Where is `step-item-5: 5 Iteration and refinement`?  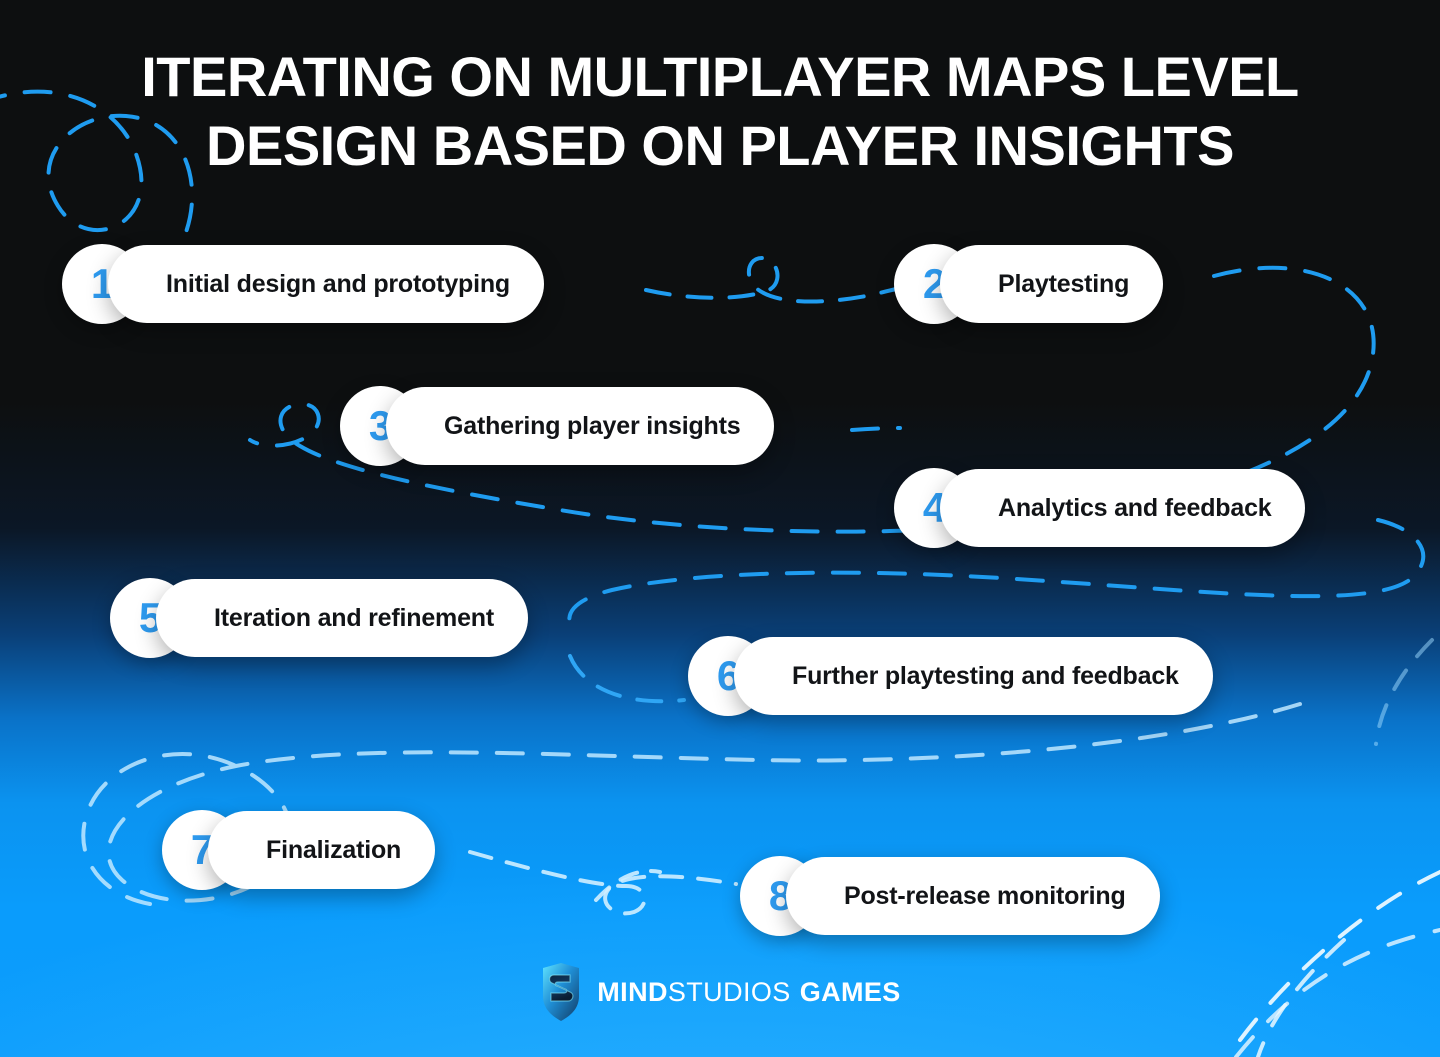 step-item-5: 5 Iteration and refinement is located at coordinates (319, 618).